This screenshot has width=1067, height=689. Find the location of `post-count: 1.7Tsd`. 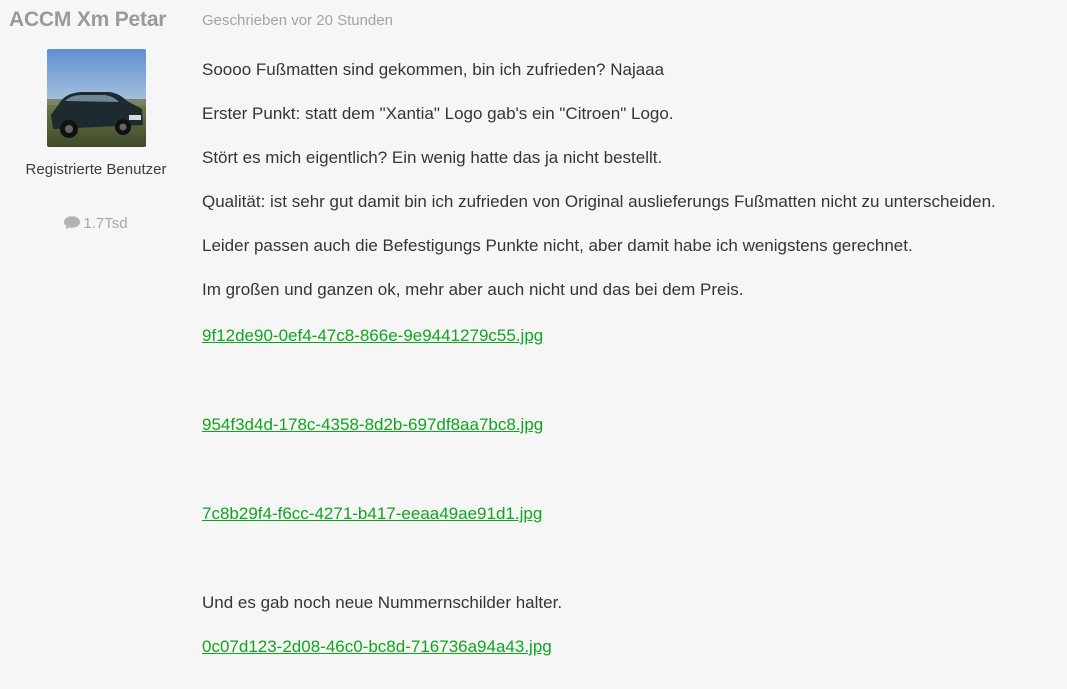

post-count: 1.7Tsd is located at coordinates (96, 224).